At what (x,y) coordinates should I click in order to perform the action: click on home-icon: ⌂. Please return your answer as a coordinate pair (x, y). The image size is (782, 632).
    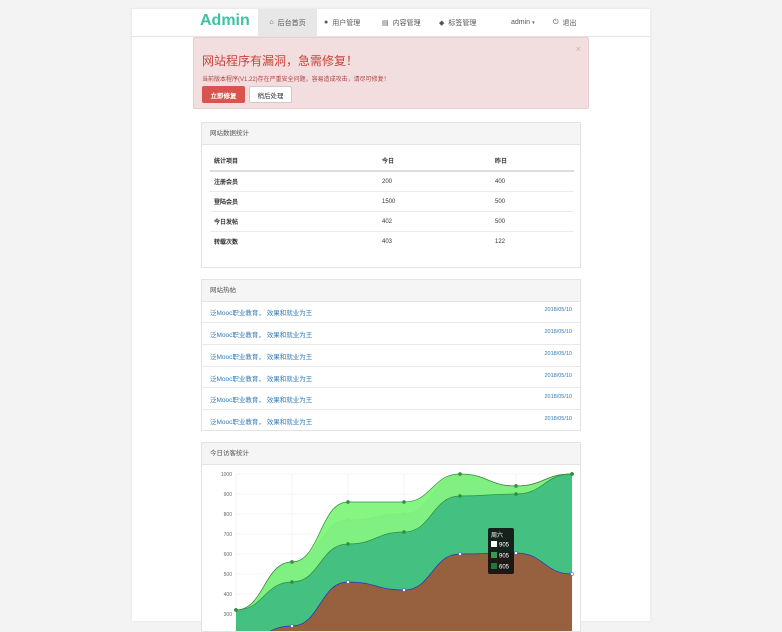
    Looking at the image, I should click on (271, 22).